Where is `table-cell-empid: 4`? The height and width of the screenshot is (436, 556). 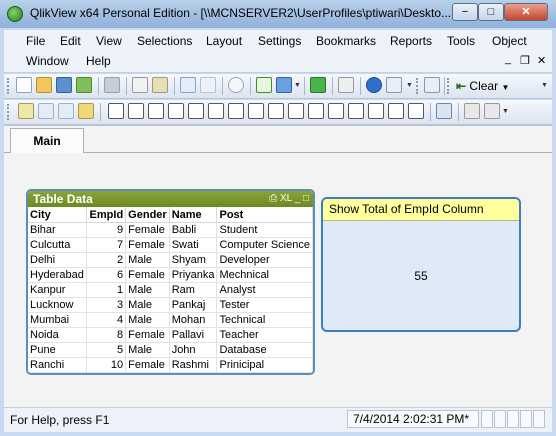 table-cell-empid: 4 is located at coordinates (106, 320).